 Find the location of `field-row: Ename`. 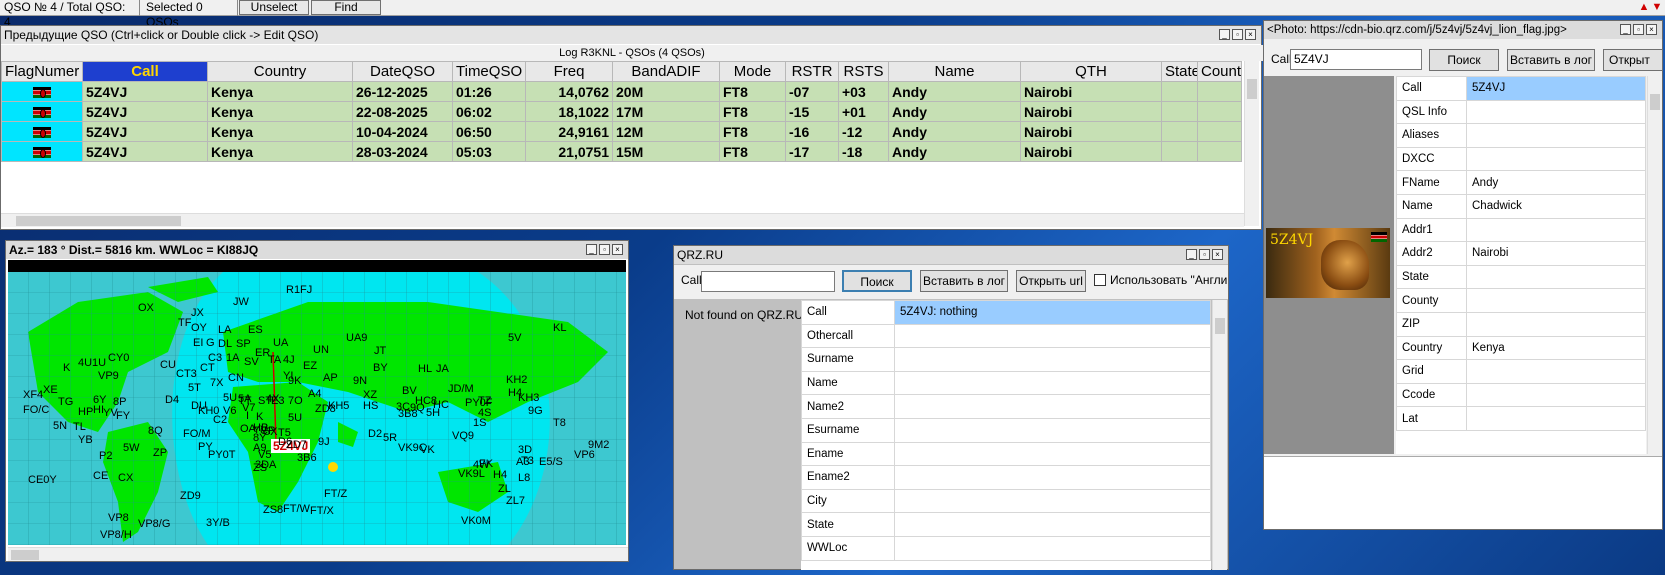

field-row: Ename is located at coordinates (1006, 454).